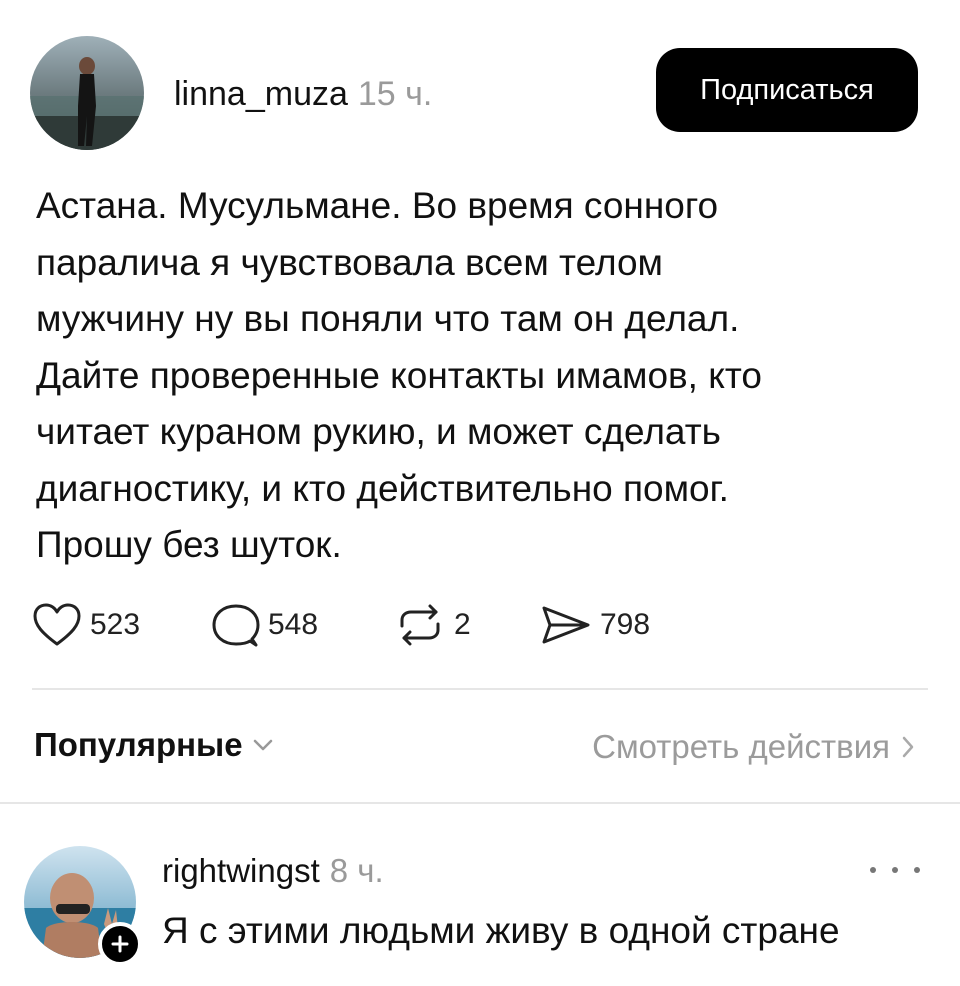  Describe the element at coordinates (787, 90) in the screenshot. I see `follow-button: Подписаться` at that location.